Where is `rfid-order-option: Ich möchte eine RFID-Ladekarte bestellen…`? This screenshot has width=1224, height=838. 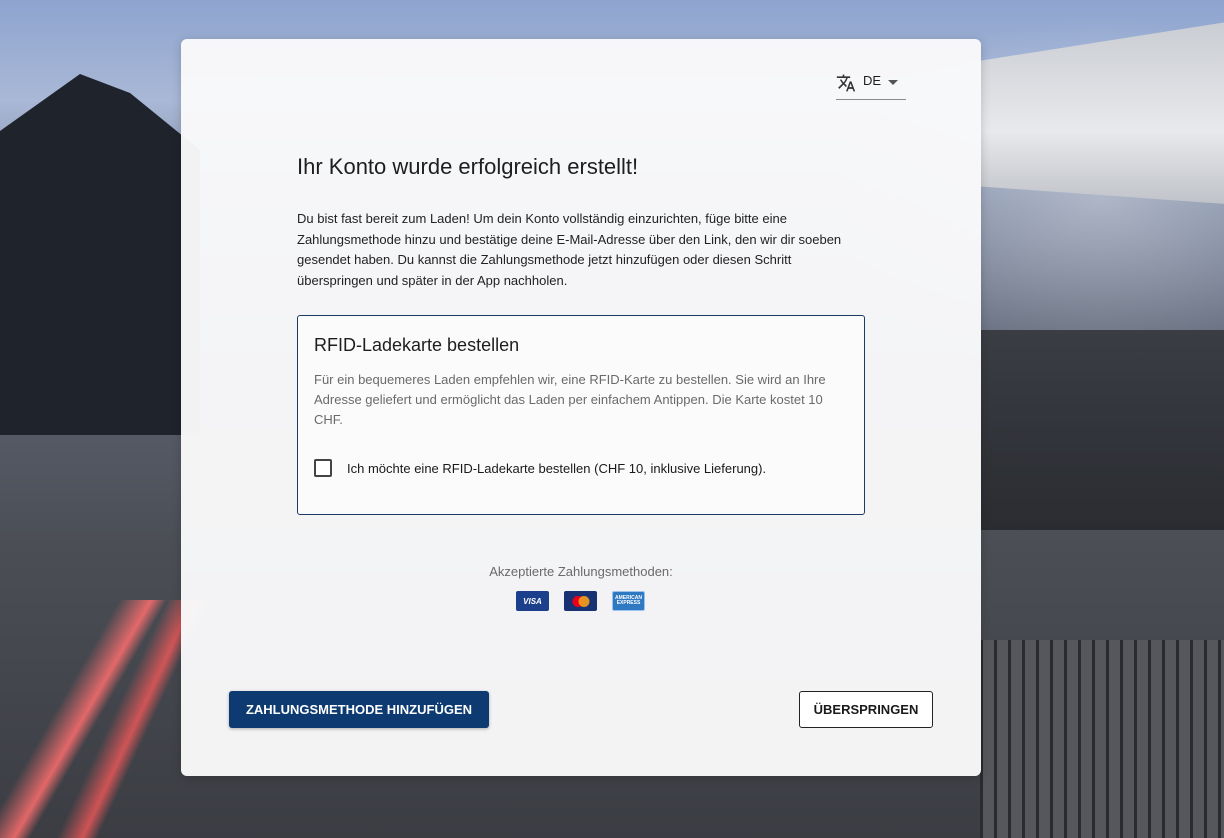 rfid-order-option: Ich möchte eine RFID-Ladekarte bestellen… is located at coordinates (540, 468).